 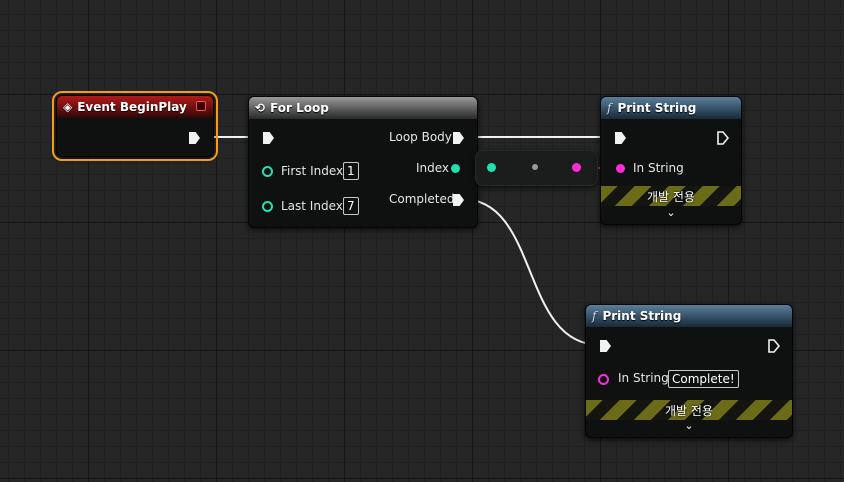 What do you see at coordinates (531, 272) in the screenshot?
I see `exec-wire-completed-to-print2` at bounding box center [531, 272].